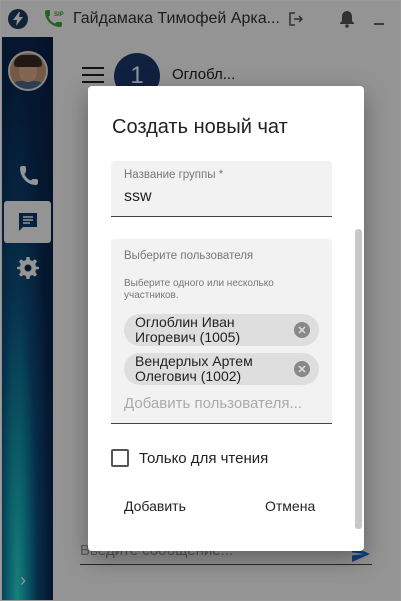  I want to click on readonly-label: Только для чтения, so click(204, 458).